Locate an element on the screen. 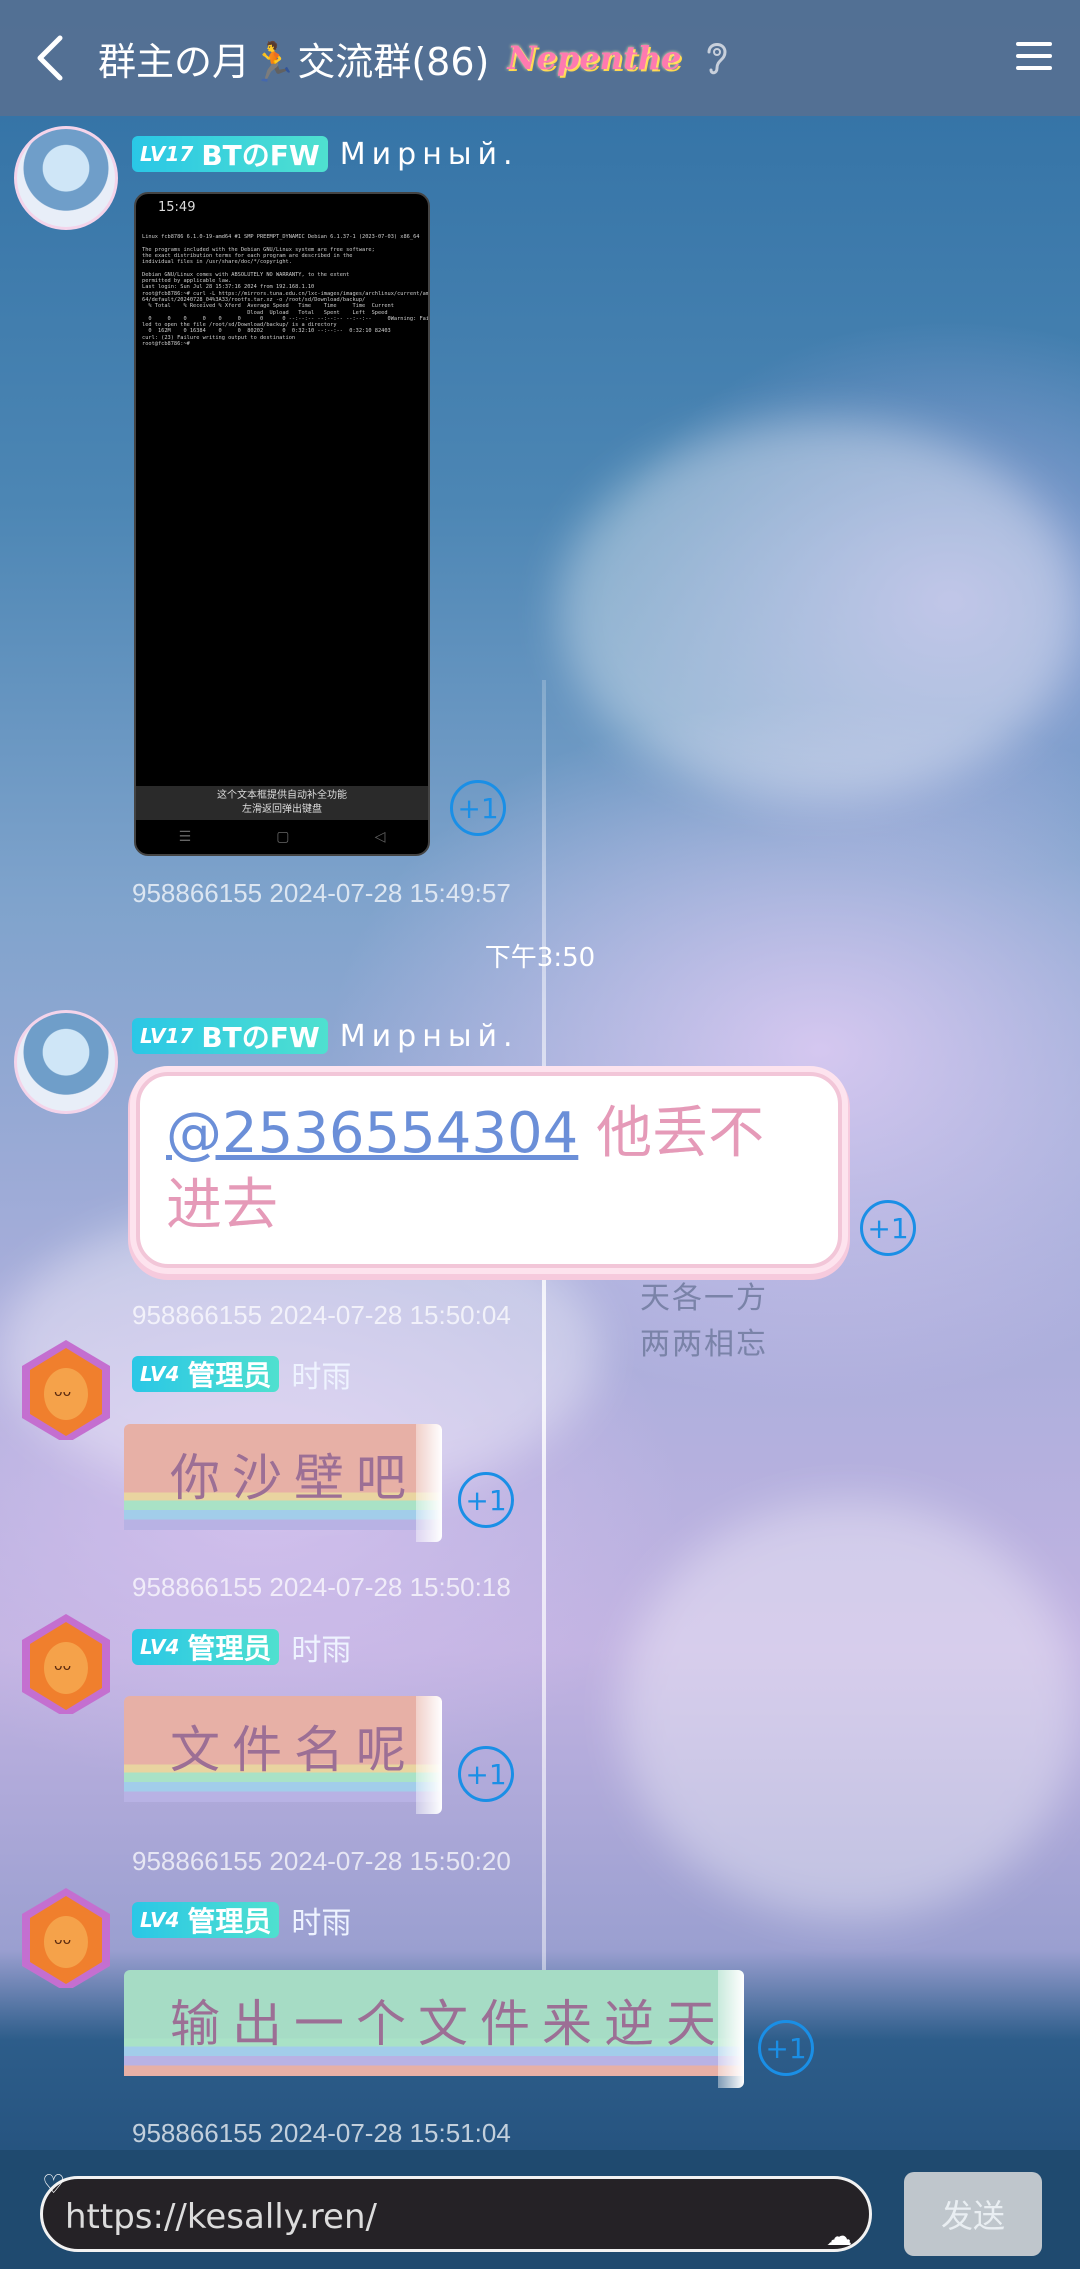 The image size is (1080, 2269). chat-header: 群主の月🏃交流群(86) Nepenthe is located at coordinates (540, 58).